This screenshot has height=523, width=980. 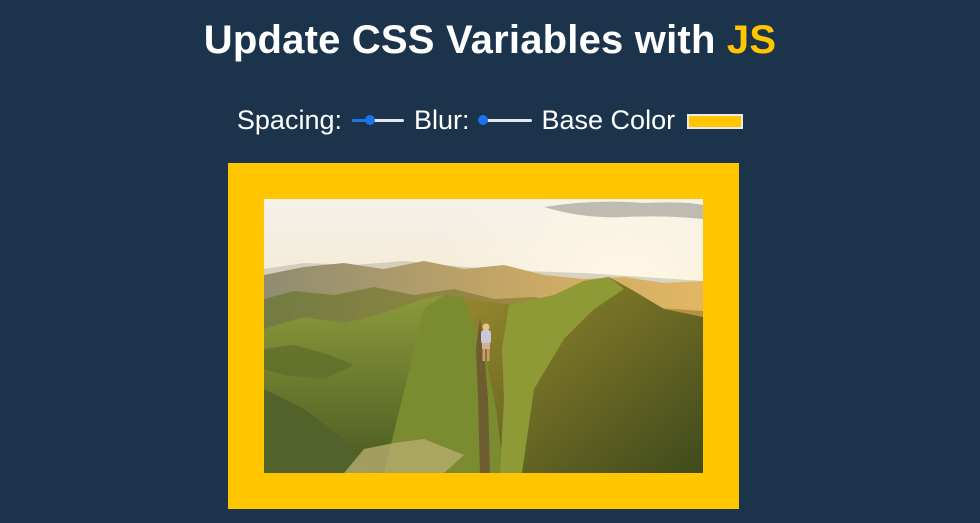 I want to click on spacing-label: Spacing:, so click(x=289, y=119).